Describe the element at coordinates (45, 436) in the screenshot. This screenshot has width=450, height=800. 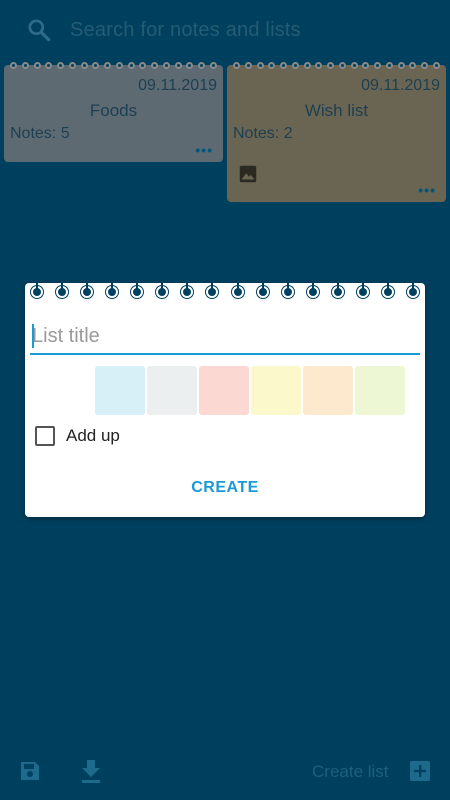
I see `add-up-checkbox` at that location.